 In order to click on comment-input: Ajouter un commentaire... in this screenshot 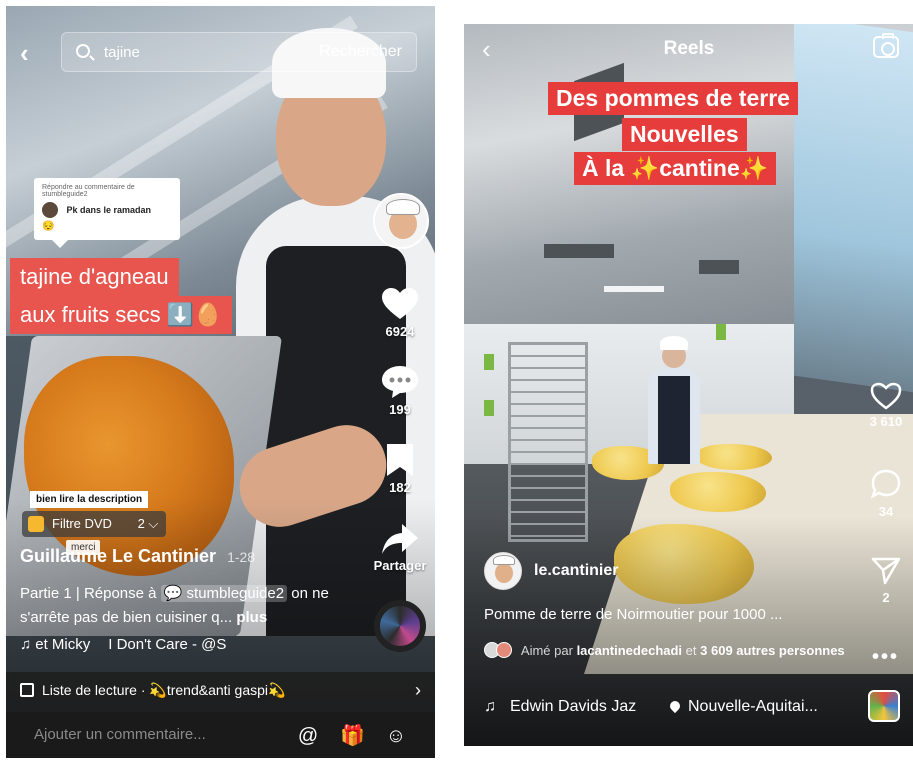, I will do `click(120, 734)`.